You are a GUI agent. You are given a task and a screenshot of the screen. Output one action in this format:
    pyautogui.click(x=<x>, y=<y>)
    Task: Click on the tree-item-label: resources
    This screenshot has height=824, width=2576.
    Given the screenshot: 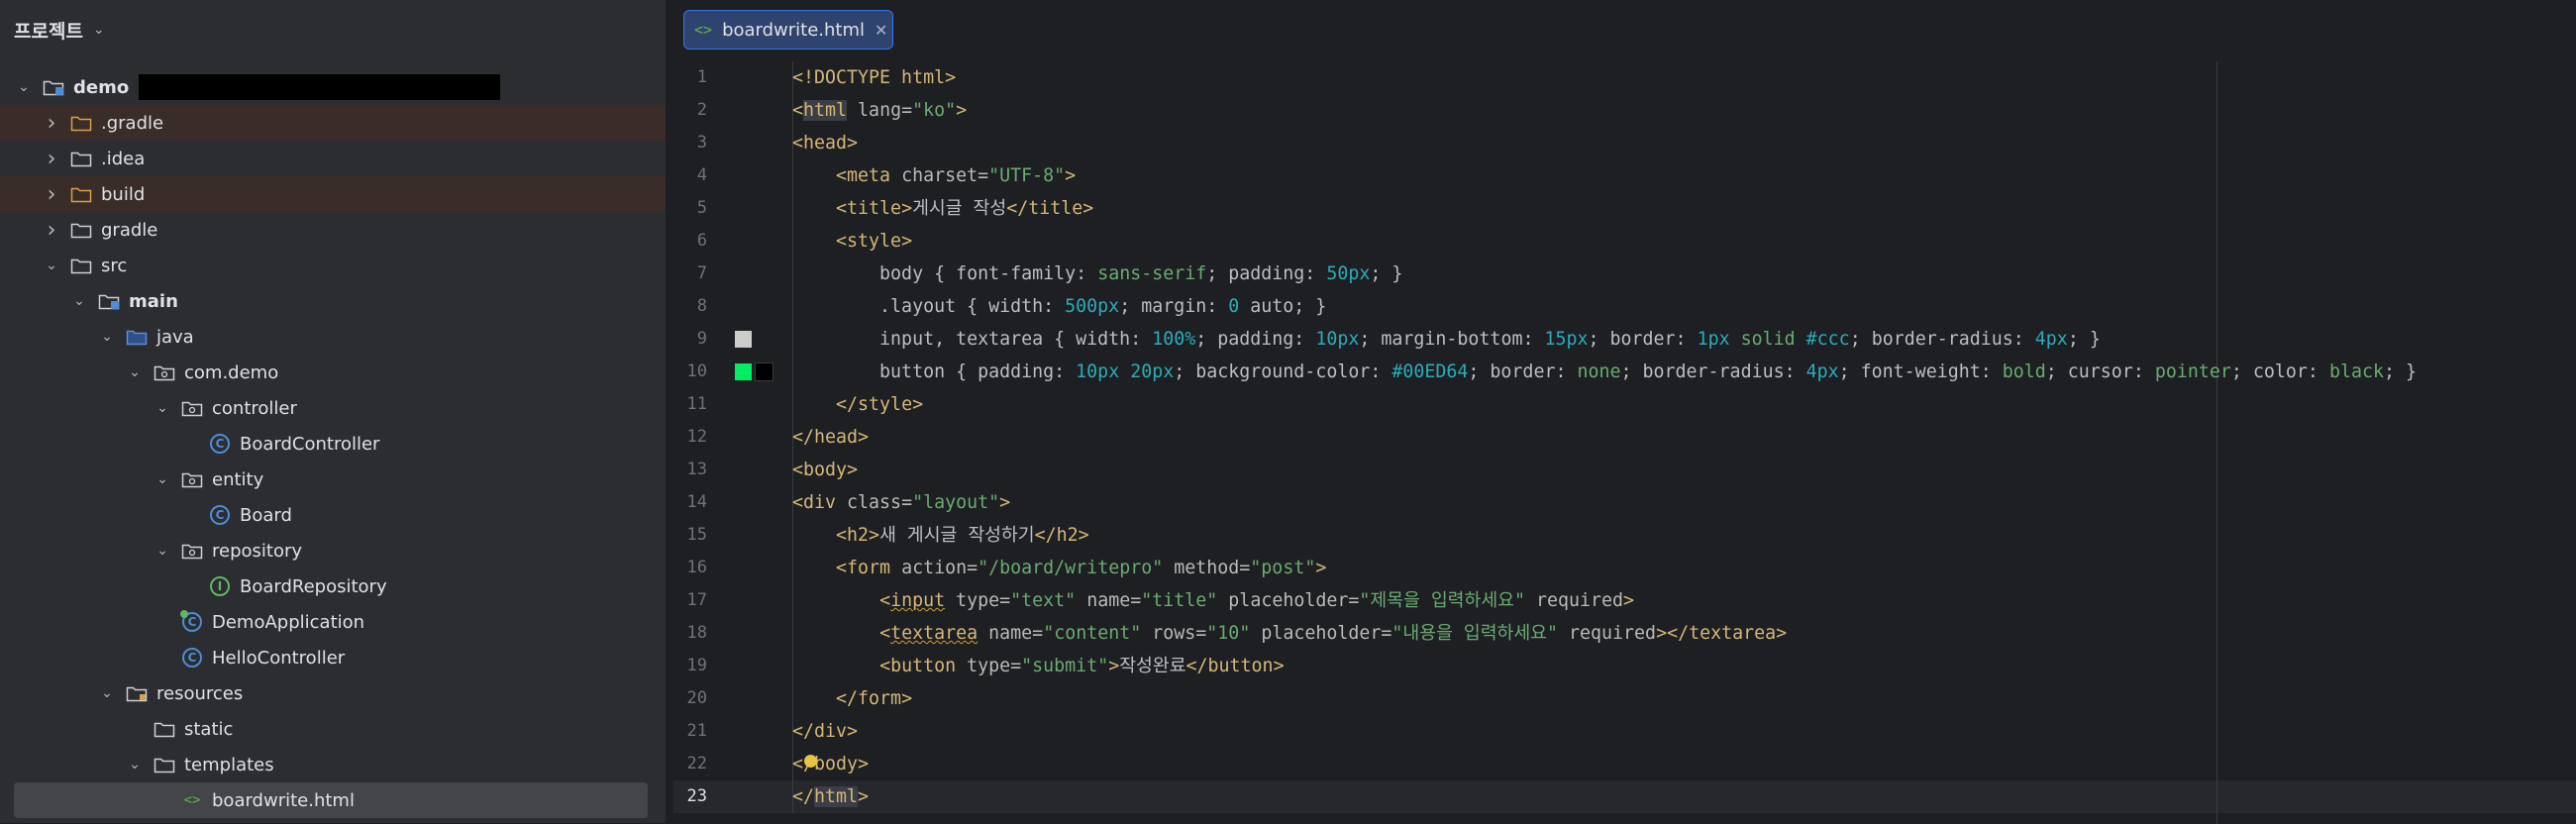 What is the action you would take?
    pyautogui.click(x=200, y=693)
    